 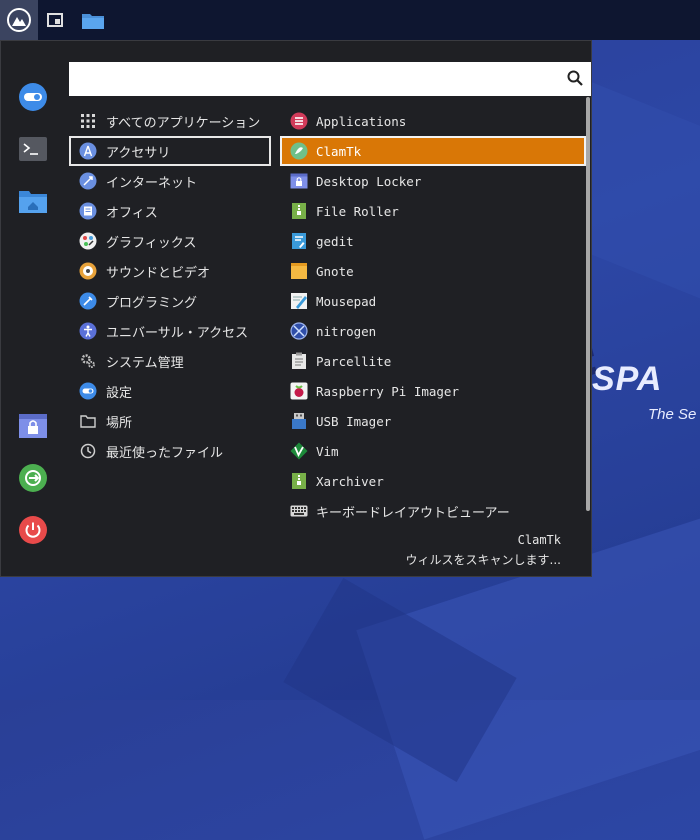 I want to click on desktop-locker-icon, so click(x=299, y=181).